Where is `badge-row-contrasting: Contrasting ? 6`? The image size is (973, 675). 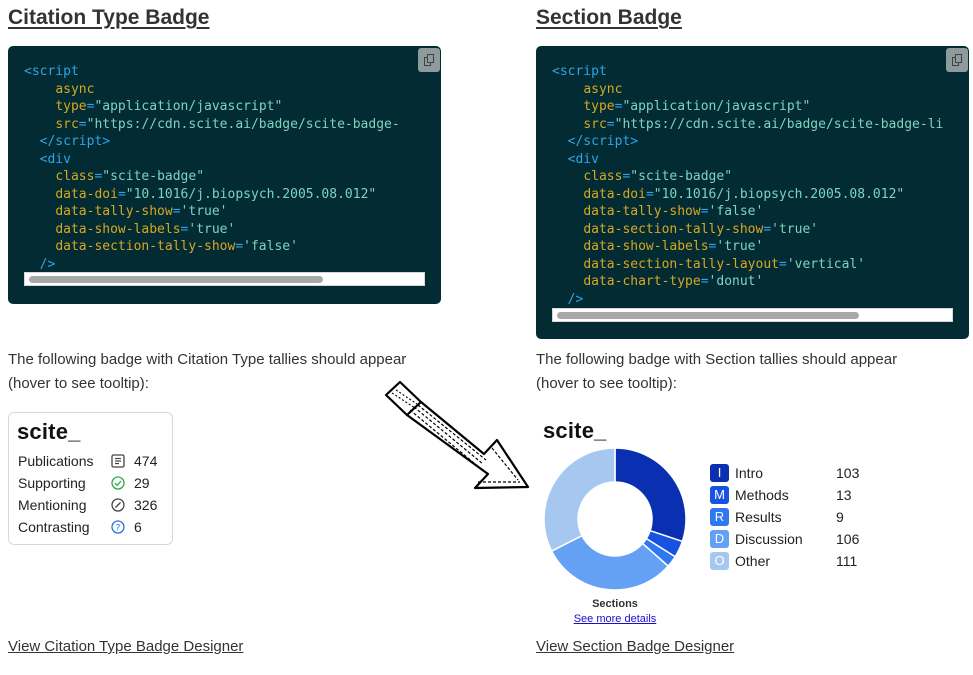 badge-row-contrasting: Contrasting ? 6 is located at coordinates (93, 527).